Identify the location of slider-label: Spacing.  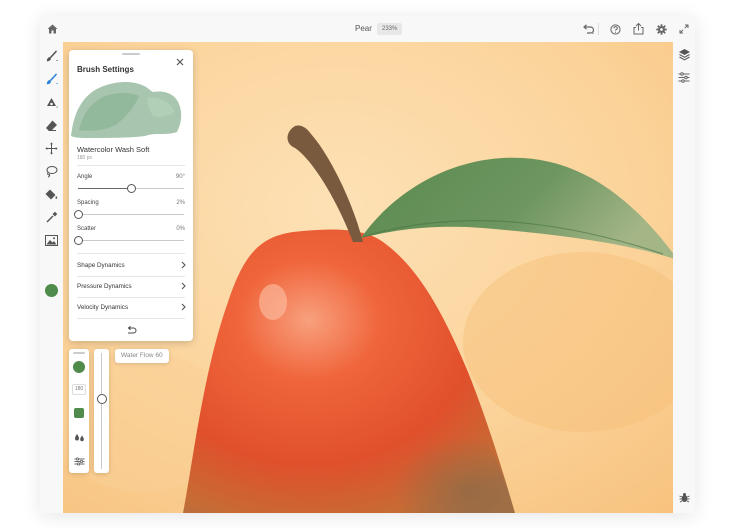
(88, 203).